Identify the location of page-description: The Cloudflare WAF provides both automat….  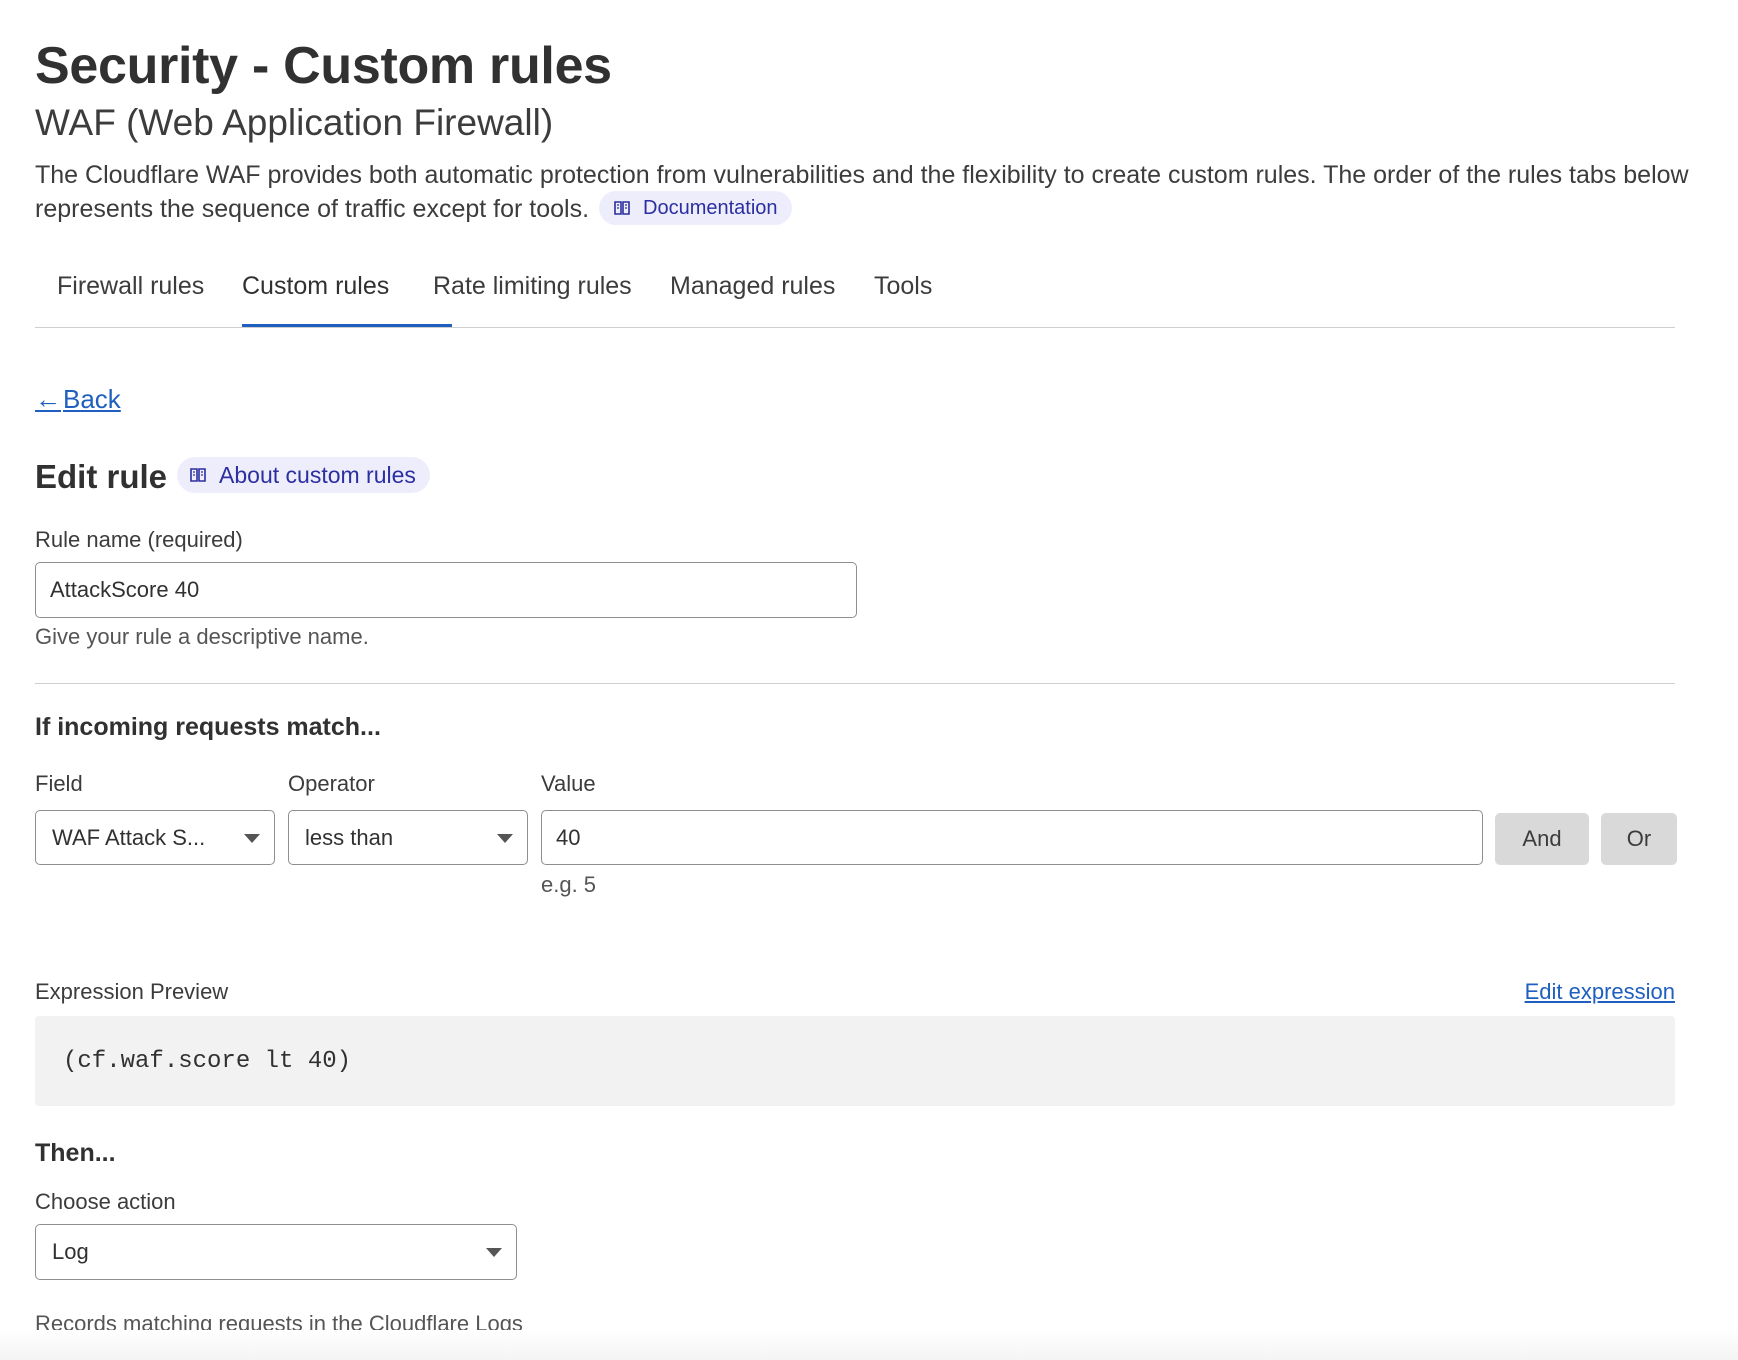
(865, 192).